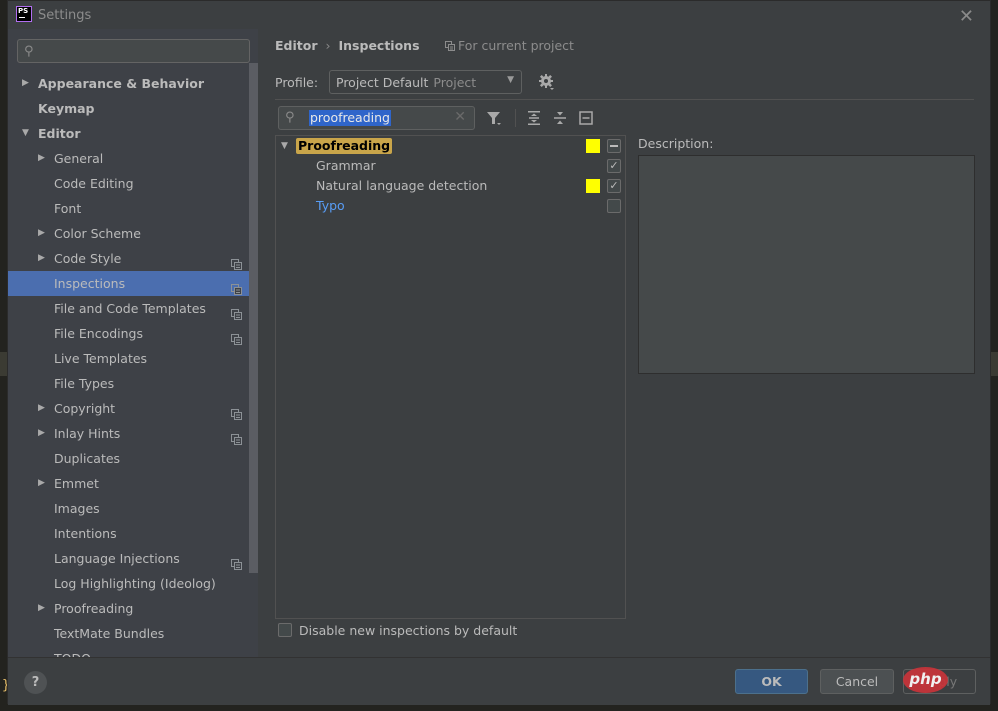 The height and width of the screenshot is (711, 998). Describe the element at coordinates (35, 682) in the screenshot. I see `help-button: ?` at that location.